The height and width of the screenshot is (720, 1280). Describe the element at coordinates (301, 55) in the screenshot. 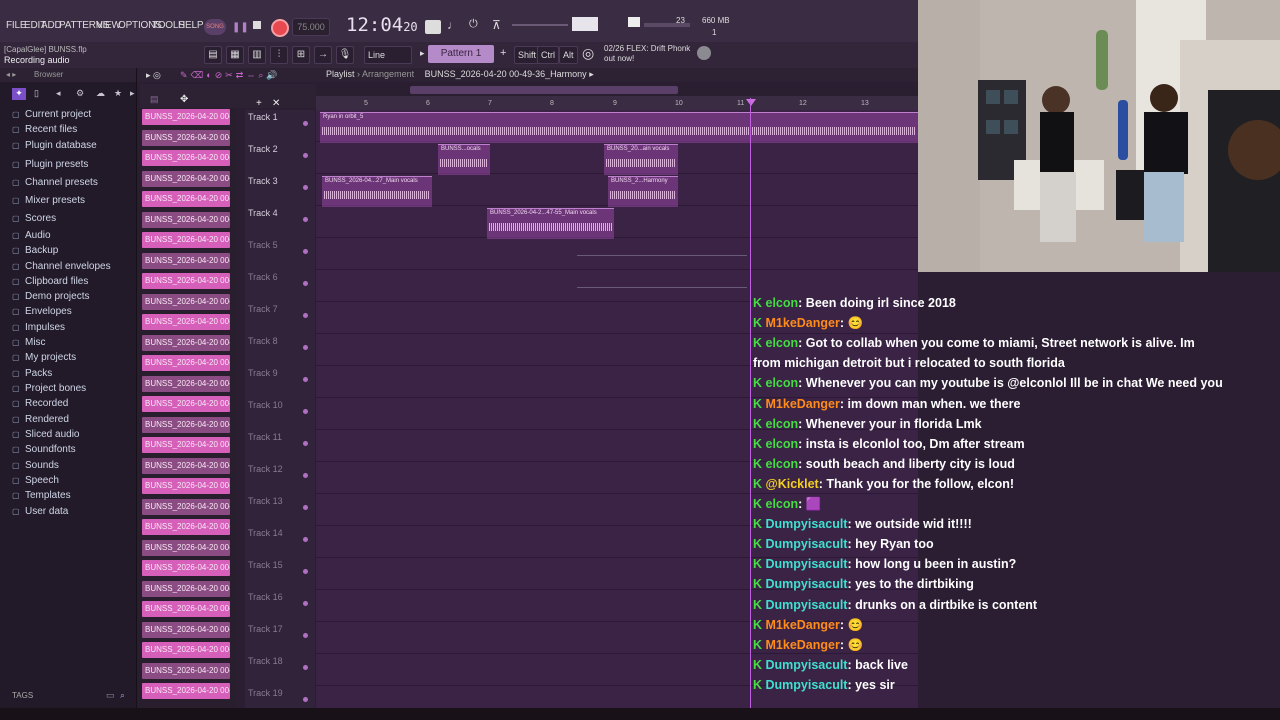

I see `plugin-picker-icon: ⊞` at that location.